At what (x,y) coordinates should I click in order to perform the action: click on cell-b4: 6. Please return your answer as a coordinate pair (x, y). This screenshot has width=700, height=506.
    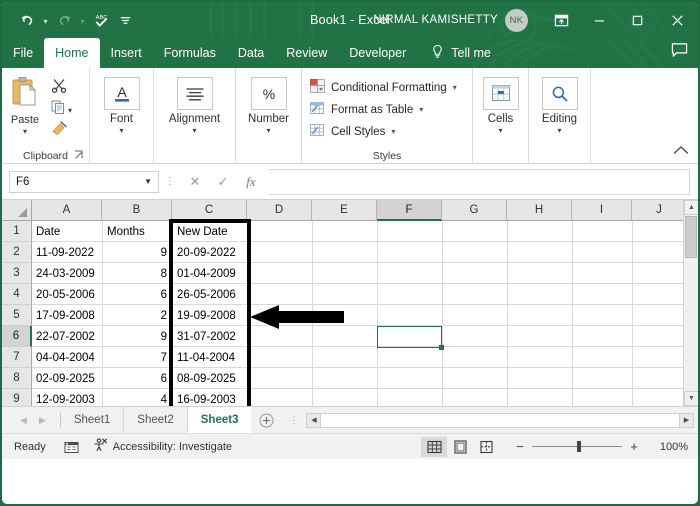
    Looking at the image, I should click on (137, 294).